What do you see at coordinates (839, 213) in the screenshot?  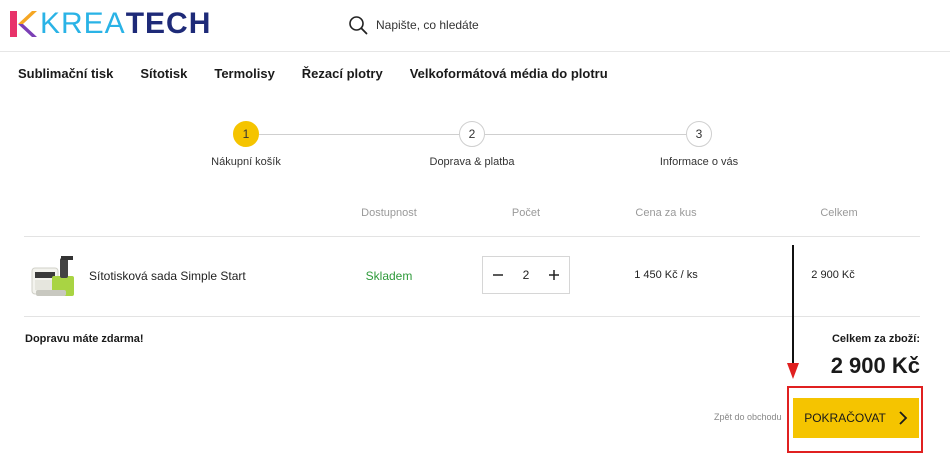 I see `column-header-total: Celkem` at bounding box center [839, 213].